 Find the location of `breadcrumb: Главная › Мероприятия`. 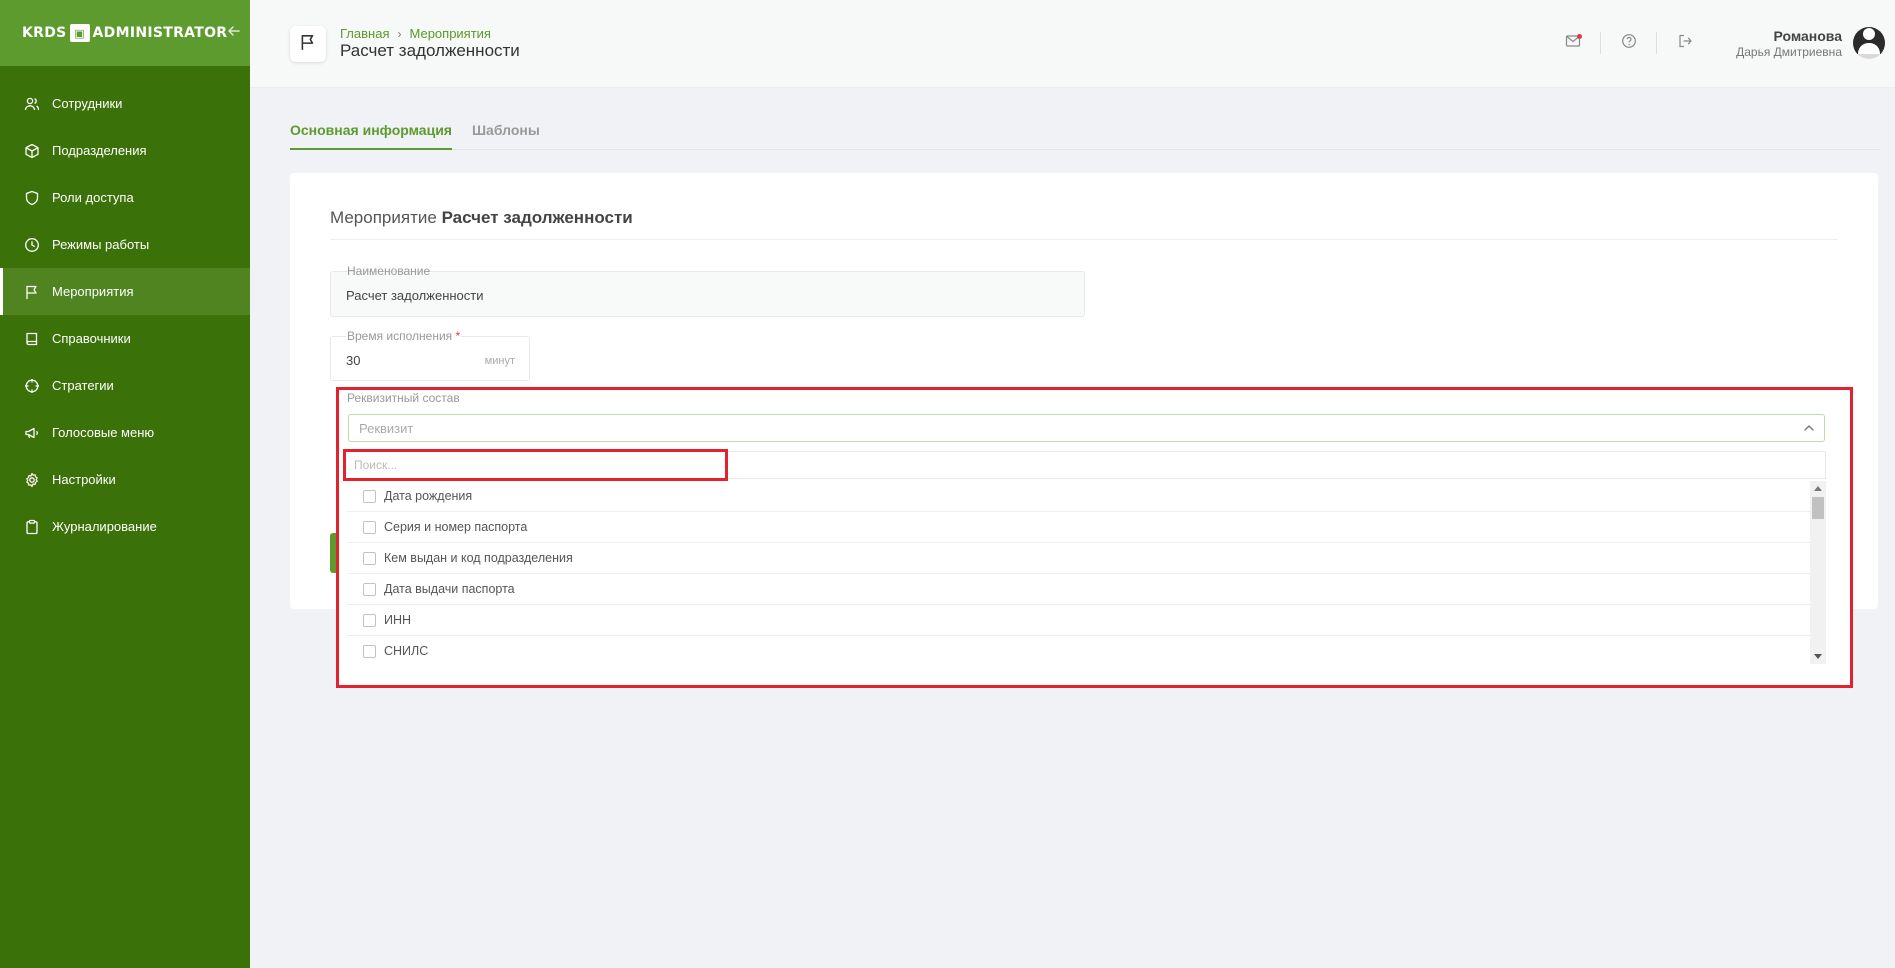

breadcrumb: Главная › Мероприятия is located at coordinates (415, 33).